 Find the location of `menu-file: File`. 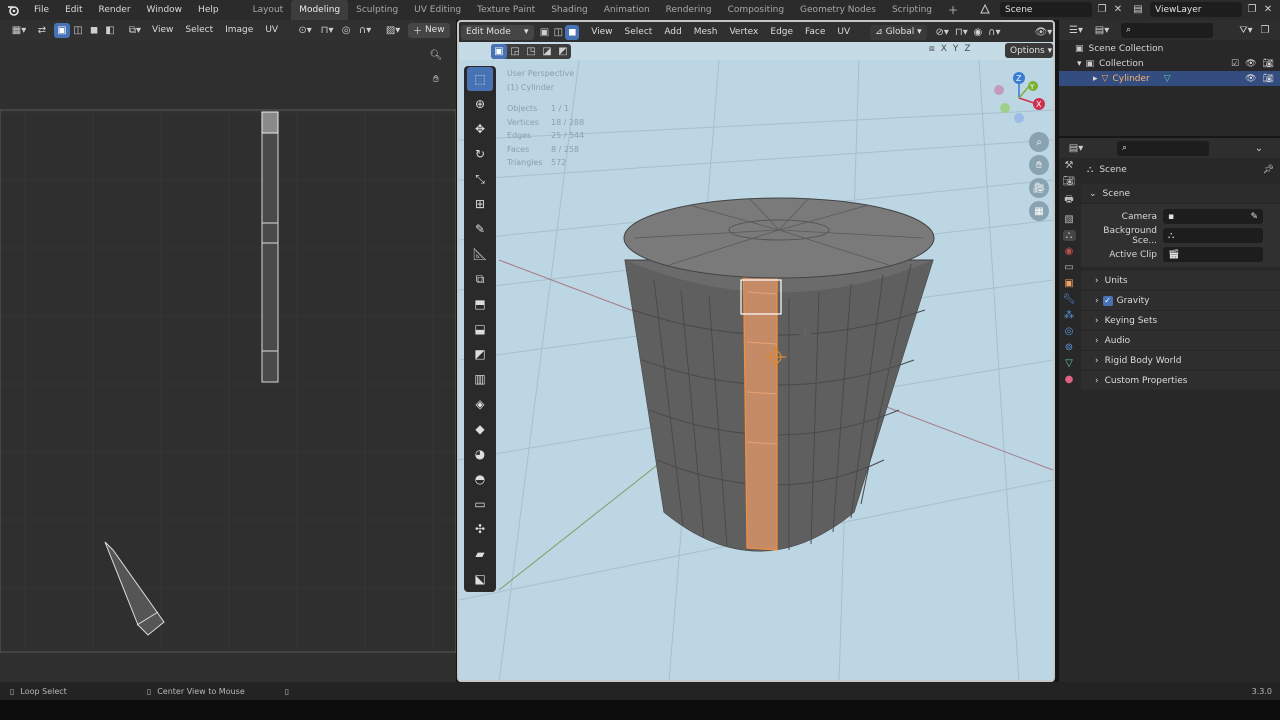

menu-file: File is located at coordinates (41, 10).